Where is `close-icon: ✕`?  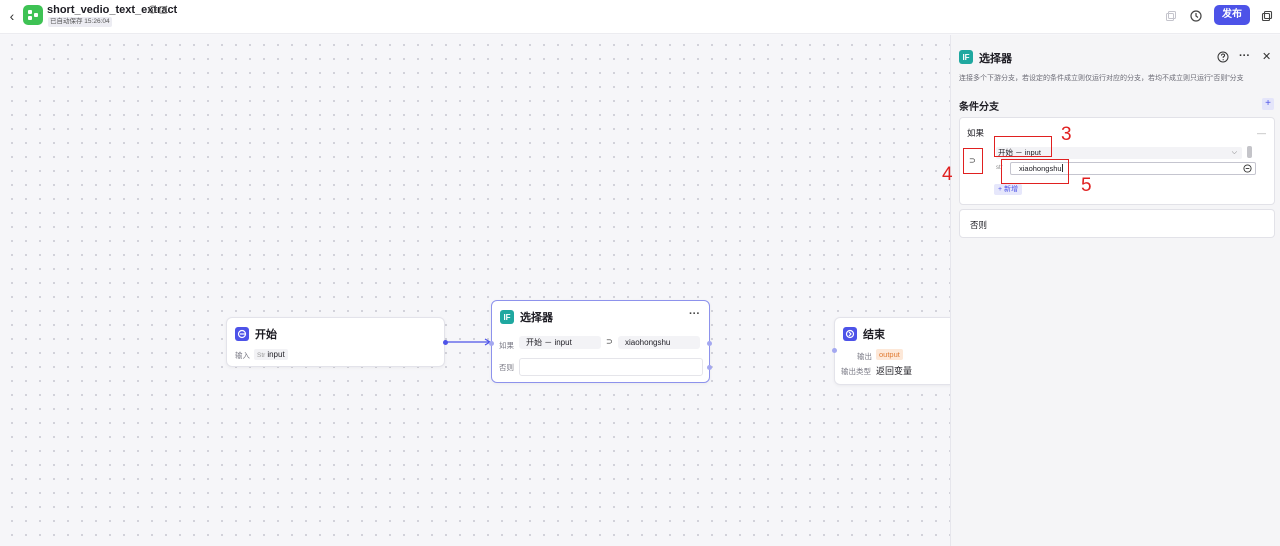
close-icon: ✕ is located at coordinates (1266, 56).